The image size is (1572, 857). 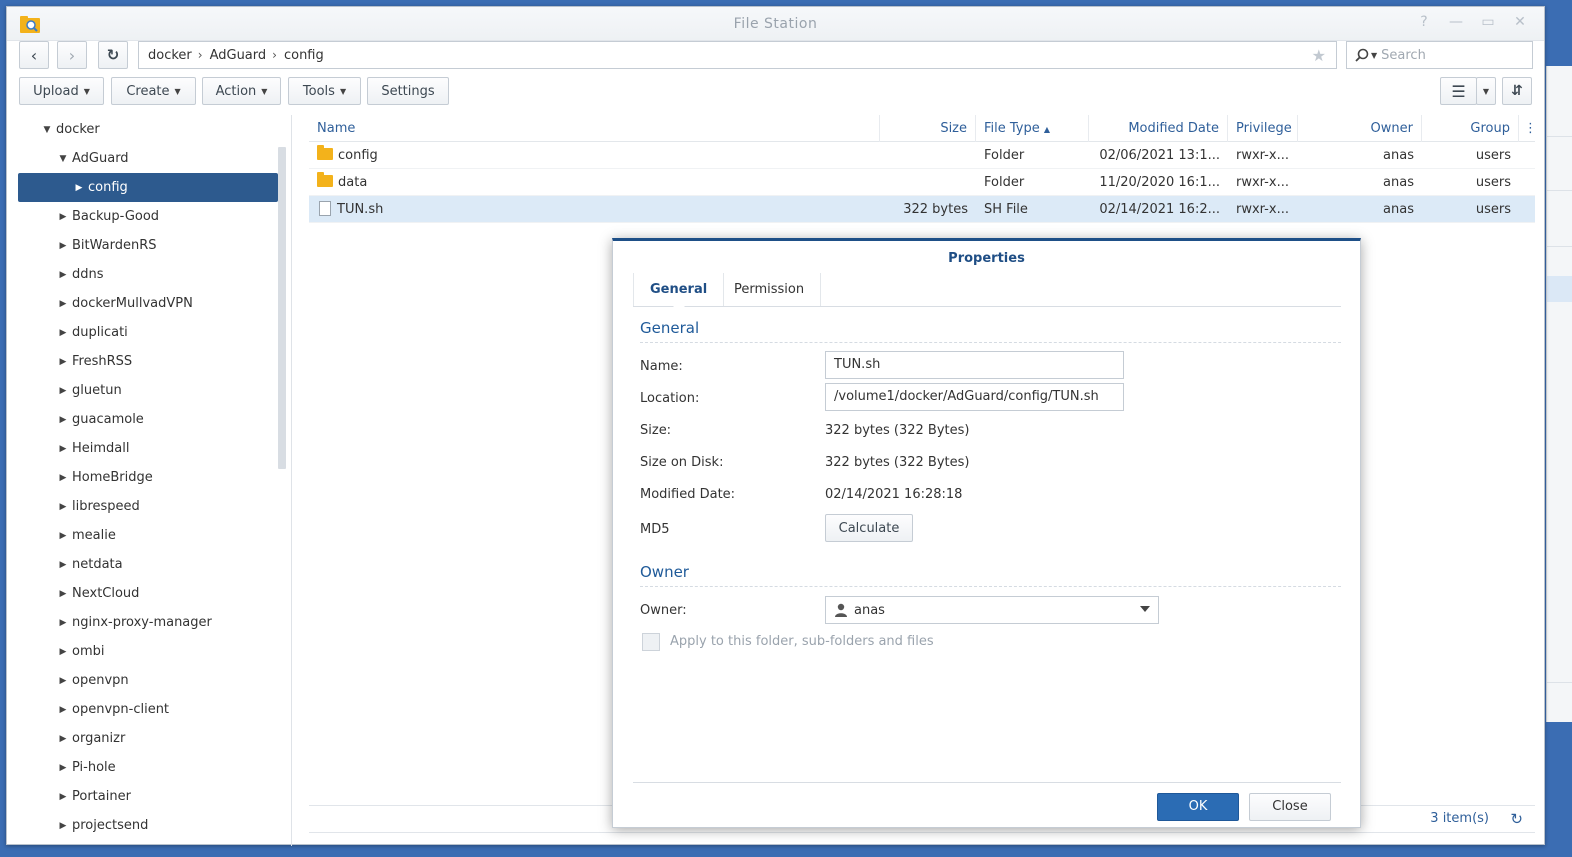 What do you see at coordinates (770, 289) in the screenshot?
I see `tab-permission: Permission` at bounding box center [770, 289].